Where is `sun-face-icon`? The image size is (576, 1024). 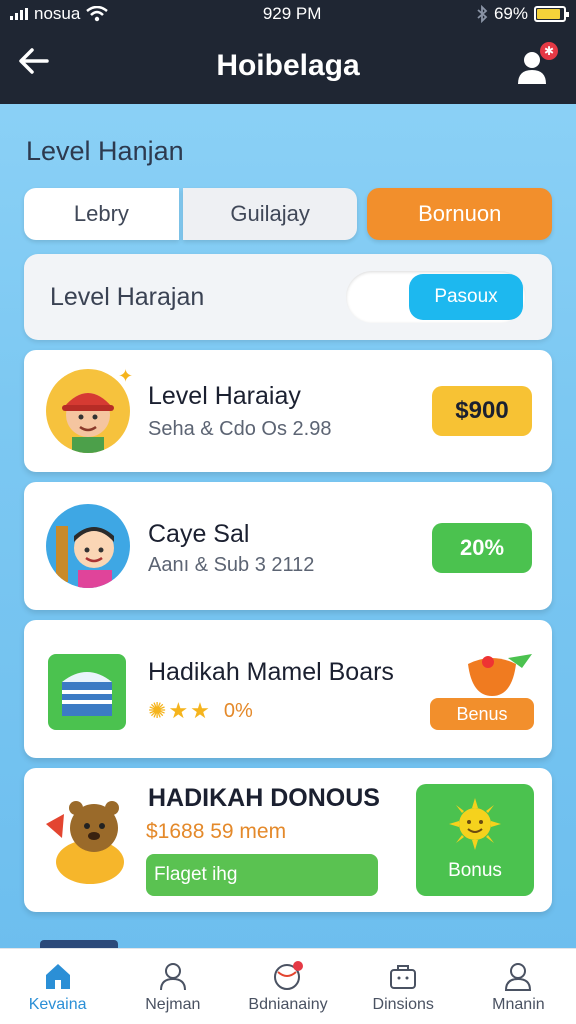 sun-face-icon is located at coordinates (475, 824).